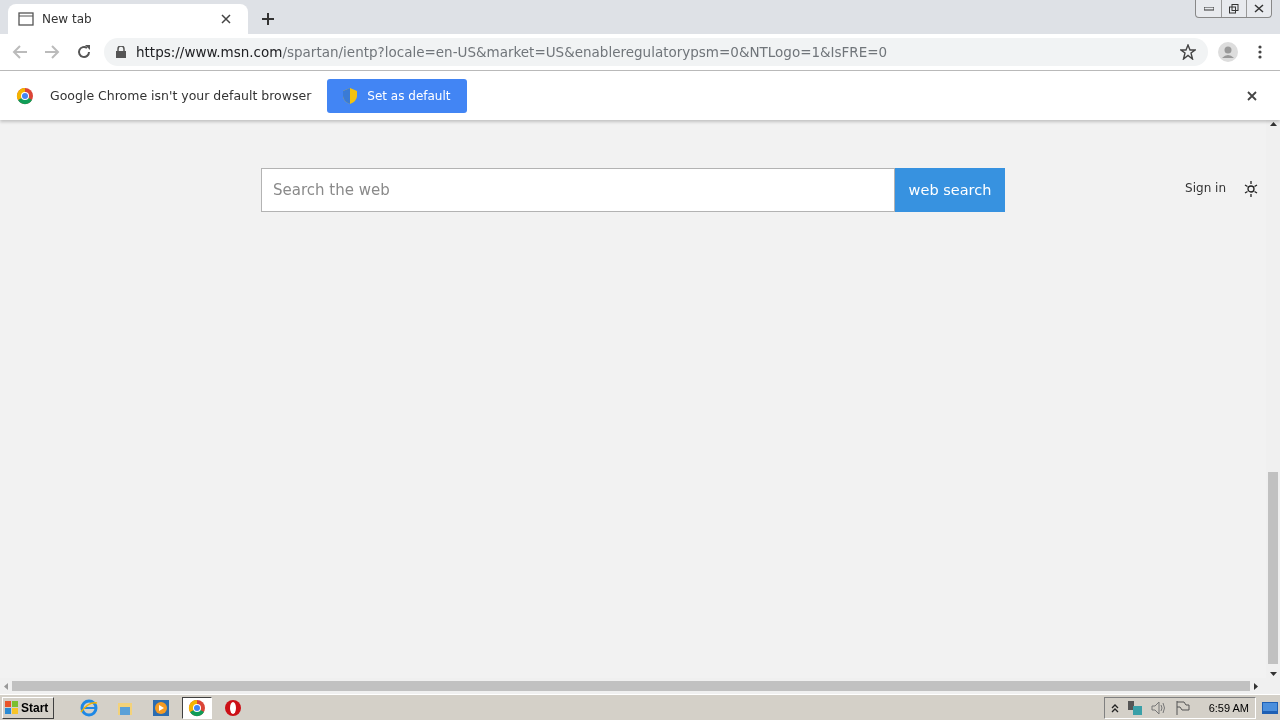  What do you see at coordinates (28, 707) in the screenshot?
I see `start-button: Start` at bounding box center [28, 707].